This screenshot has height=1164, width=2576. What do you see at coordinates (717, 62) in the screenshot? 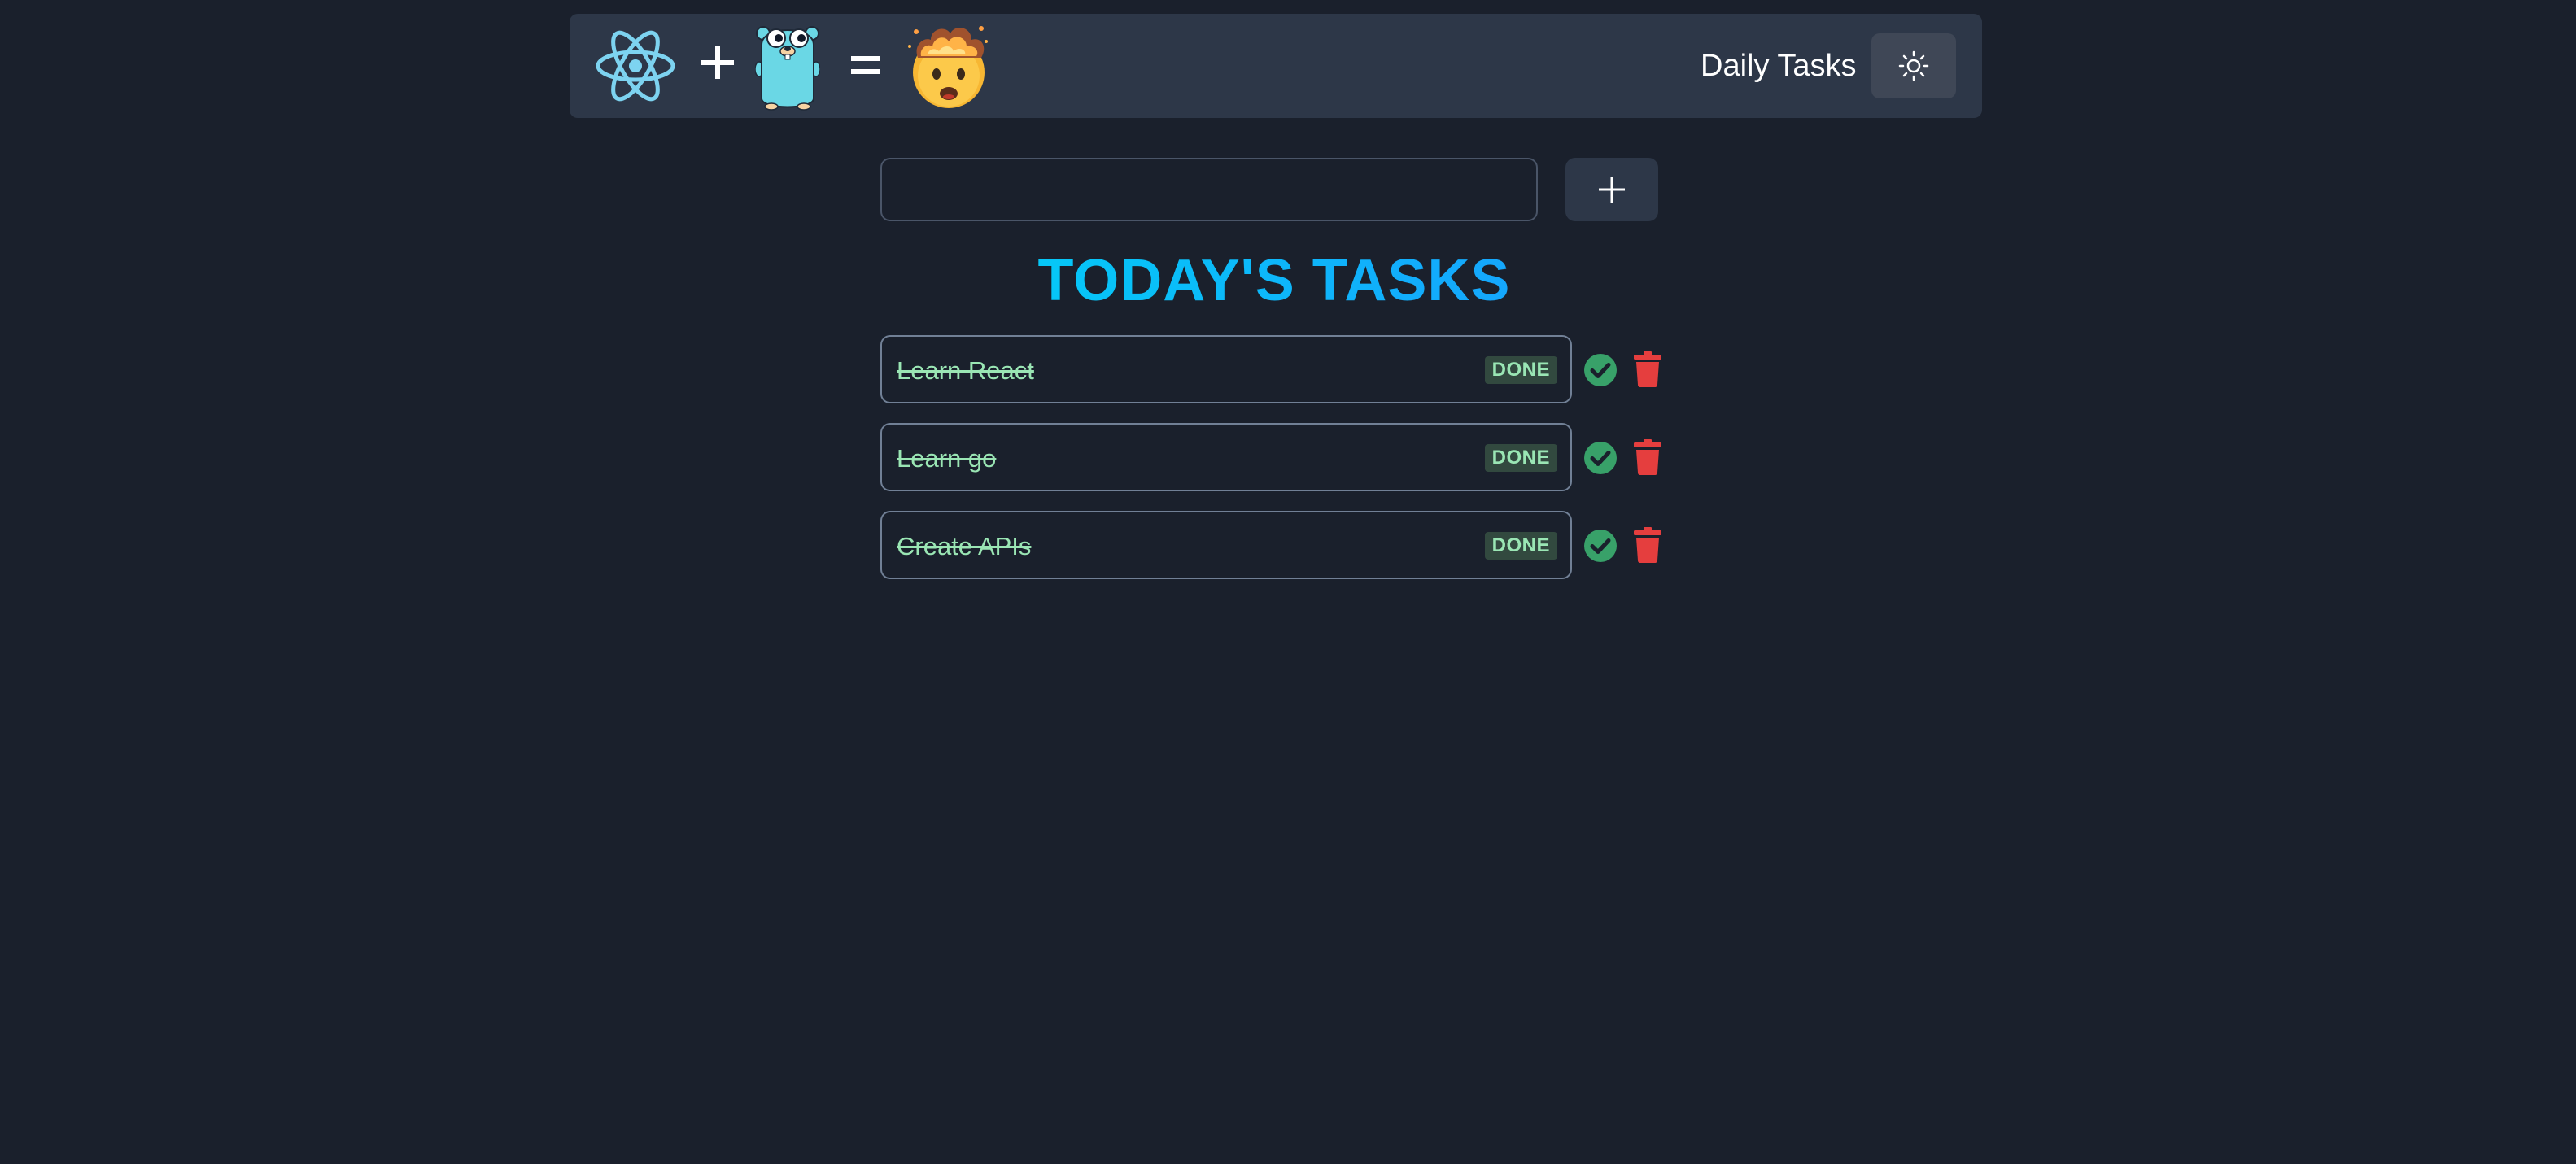
I see `plus-icon` at bounding box center [717, 62].